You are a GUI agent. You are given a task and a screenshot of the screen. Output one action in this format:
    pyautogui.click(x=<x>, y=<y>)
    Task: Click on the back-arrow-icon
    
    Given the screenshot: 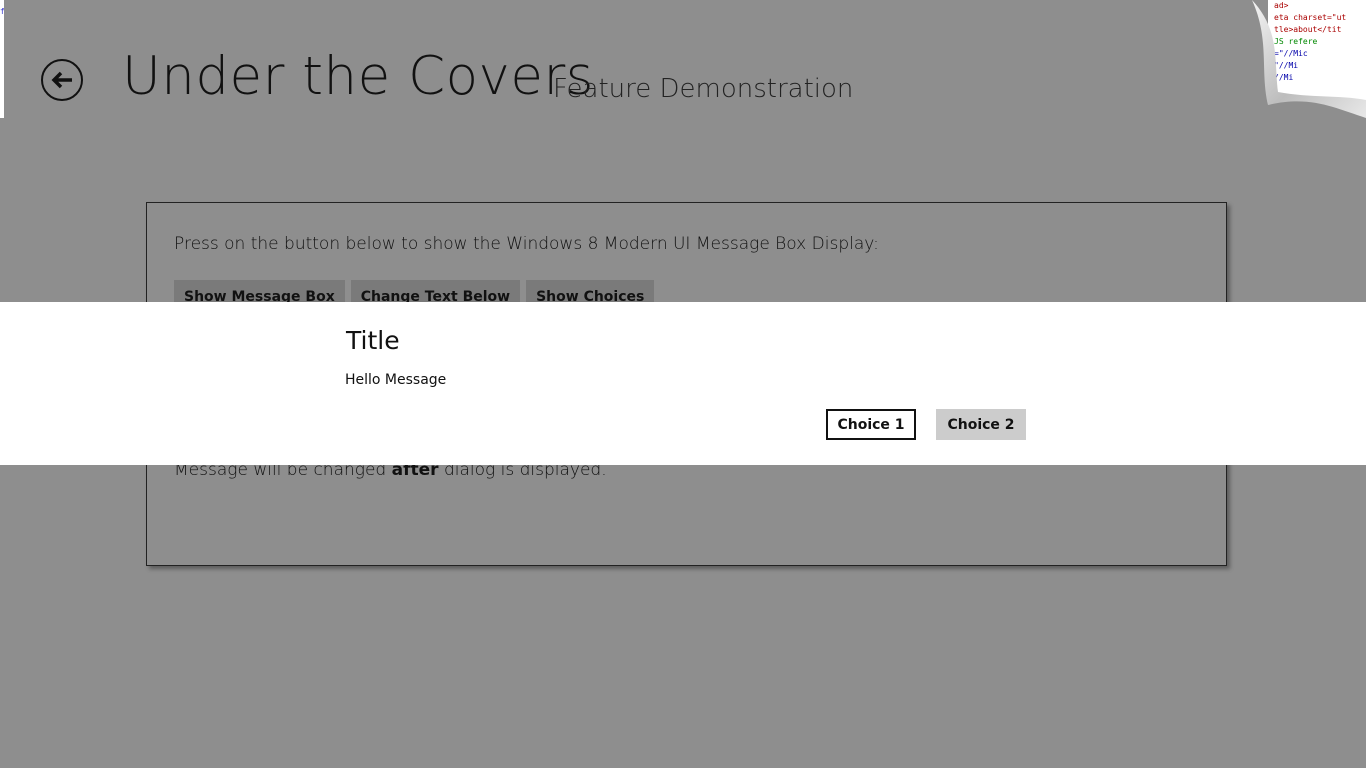 What is the action you would take?
    pyautogui.click(x=61, y=80)
    